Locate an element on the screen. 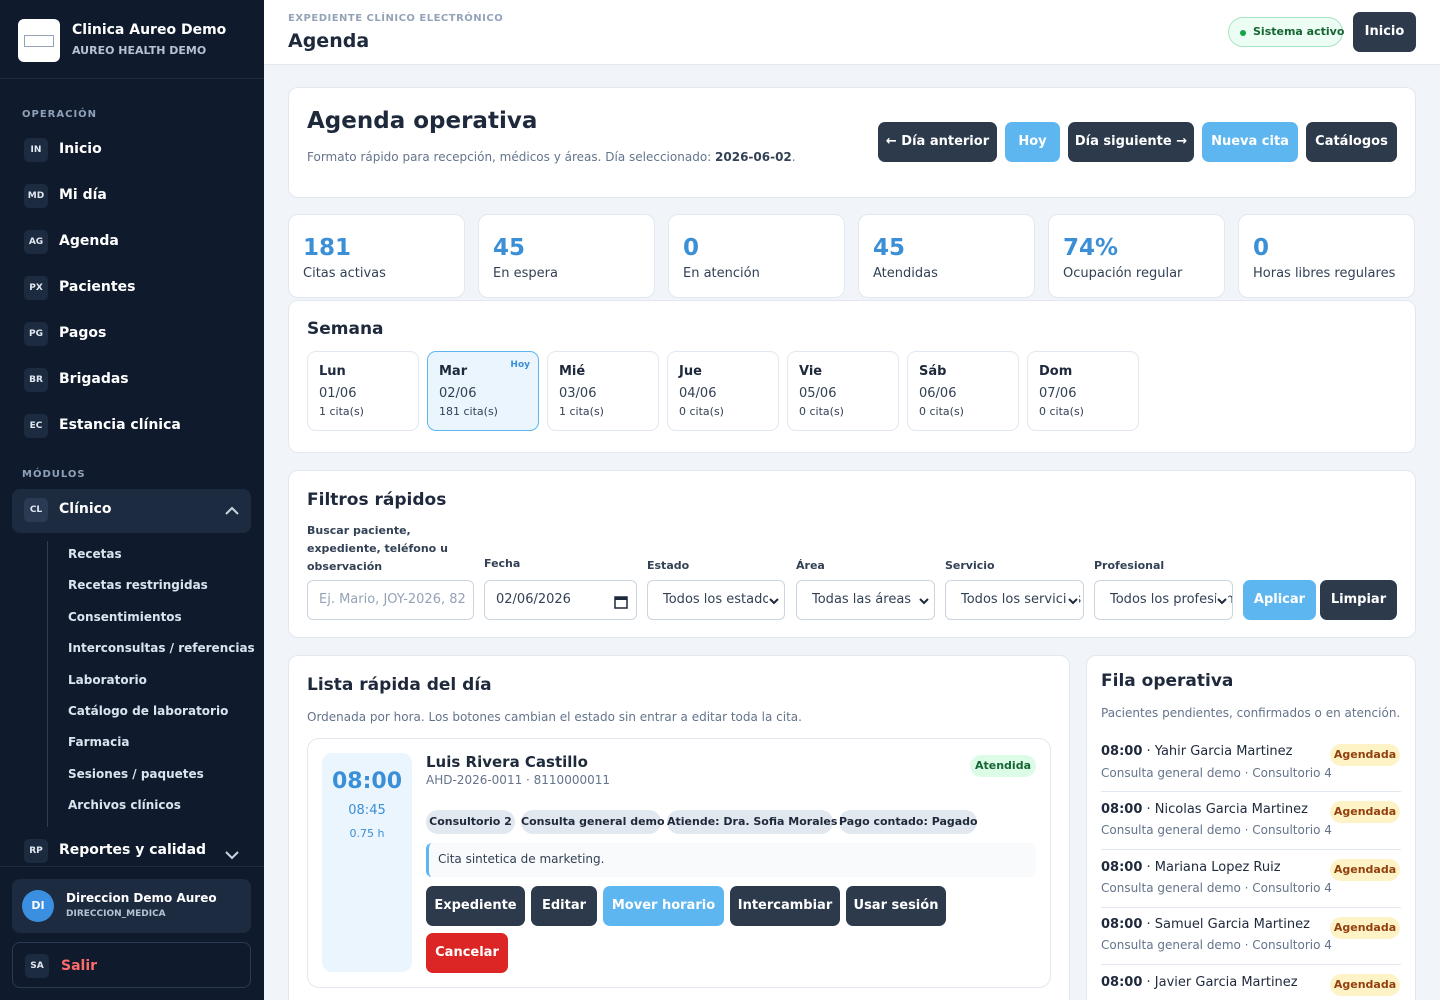 The image size is (1440, 1000). date-value: 02/06/2026 is located at coordinates (533, 599).